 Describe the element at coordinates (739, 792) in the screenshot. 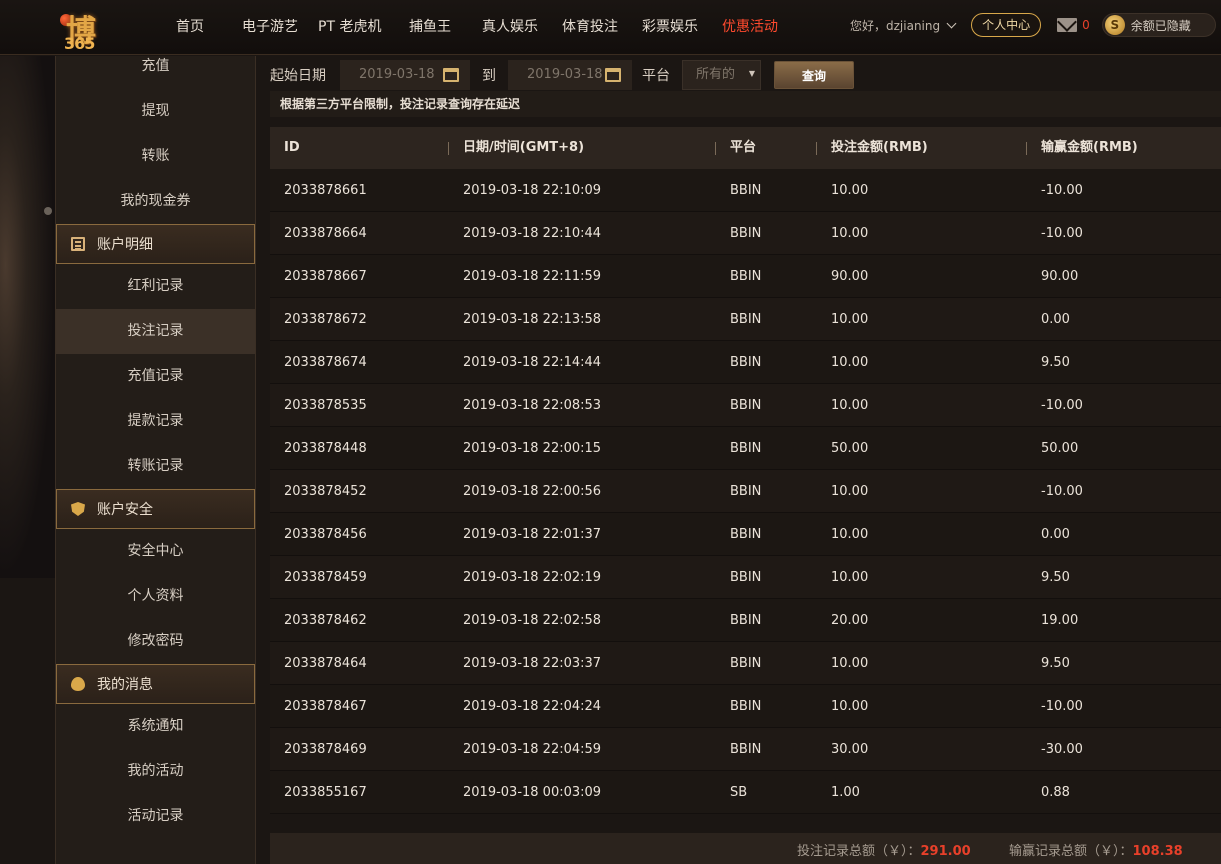

I see `table-cell: SB` at that location.